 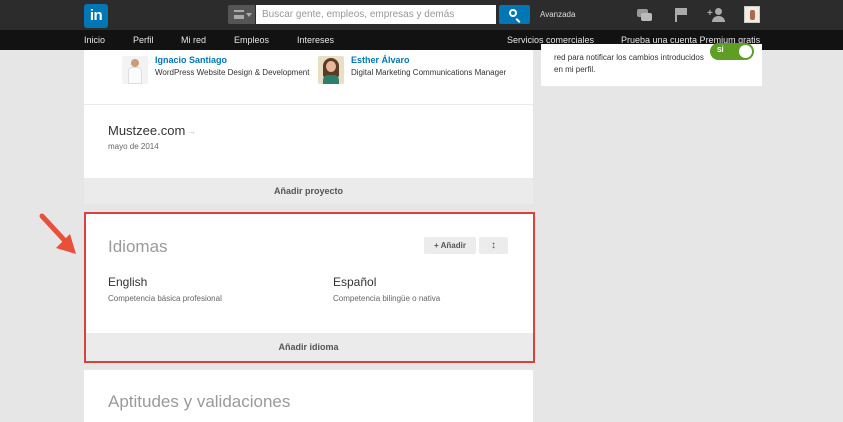 What do you see at coordinates (376, 14) in the screenshot?
I see `search-input` at bounding box center [376, 14].